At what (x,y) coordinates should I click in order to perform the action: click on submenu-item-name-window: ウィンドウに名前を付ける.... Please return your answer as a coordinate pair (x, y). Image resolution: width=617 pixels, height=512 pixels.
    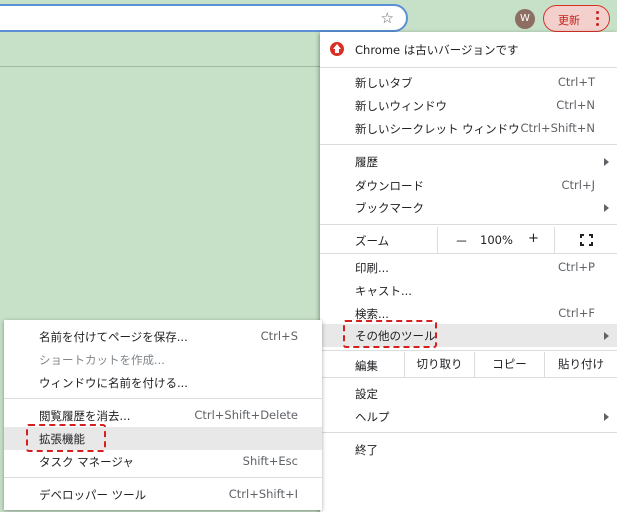
    Looking at the image, I should click on (163, 382).